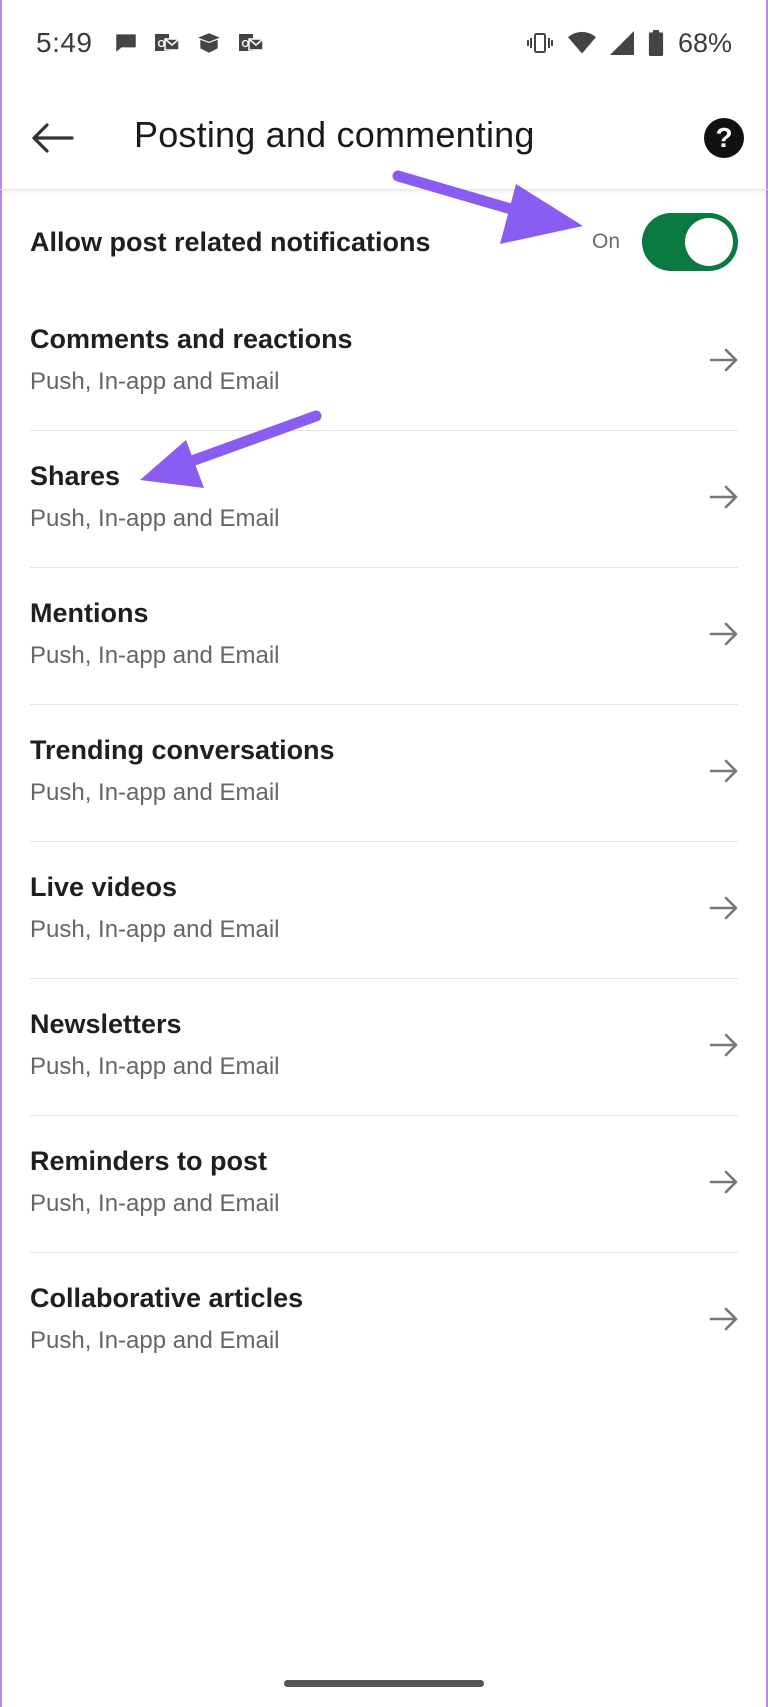 The width and height of the screenshot is (768, 1707). Describe the element at coordinates (384, 1683) in the screenshot. I see `gesture-navigation-bar` at that location.